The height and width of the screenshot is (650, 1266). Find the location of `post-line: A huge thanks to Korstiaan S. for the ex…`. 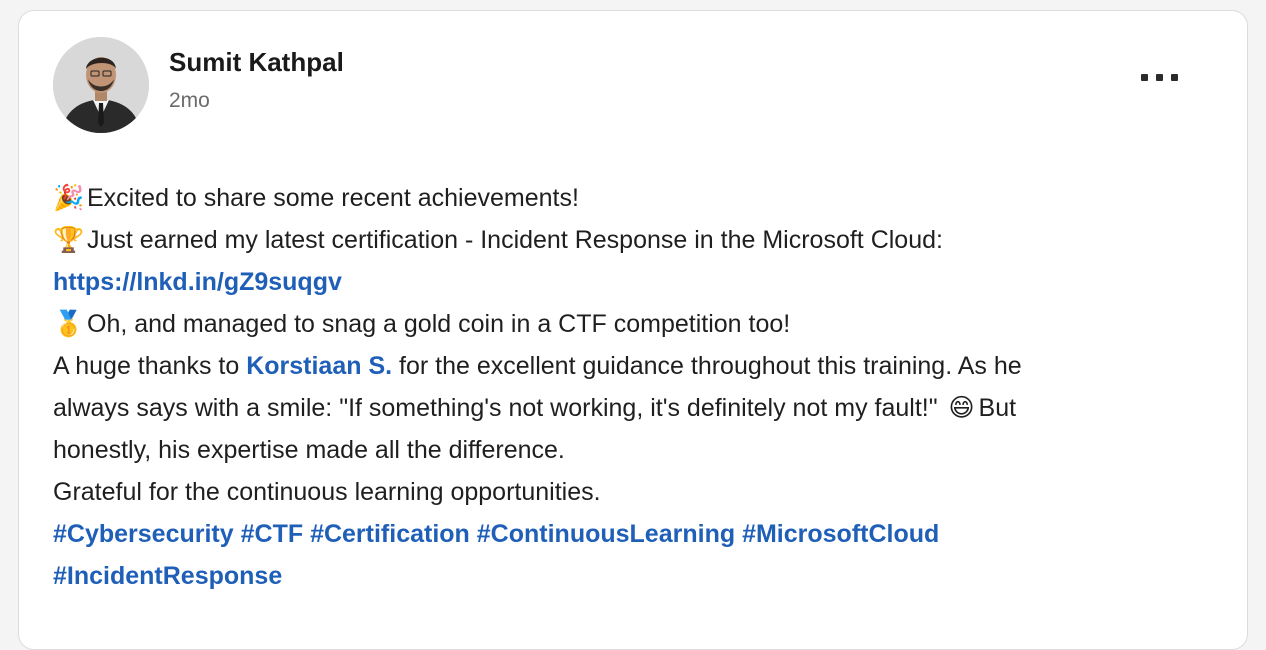

post-line: A huge thanks to Korstiaan S. for the ex… is located at coordinates (633, 366).